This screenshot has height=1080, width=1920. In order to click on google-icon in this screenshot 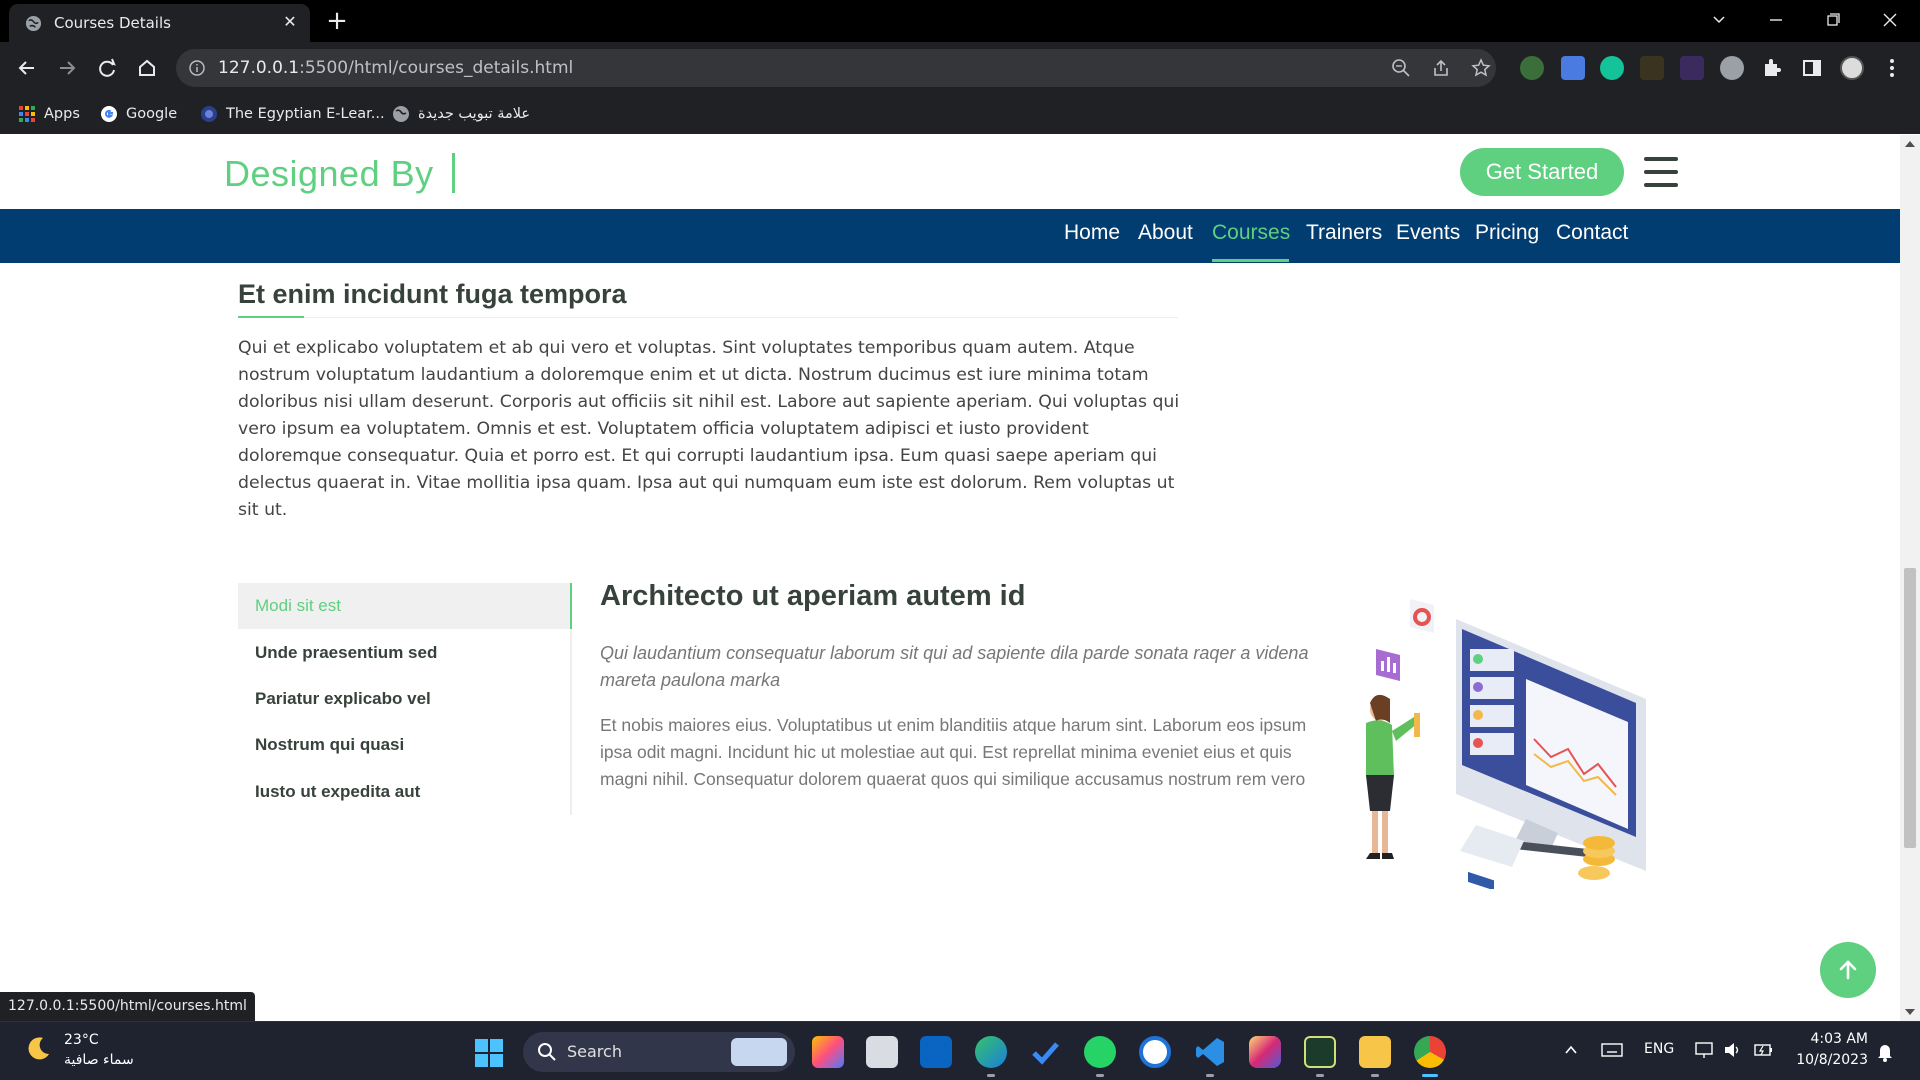, I will do `click(109, 114)`.